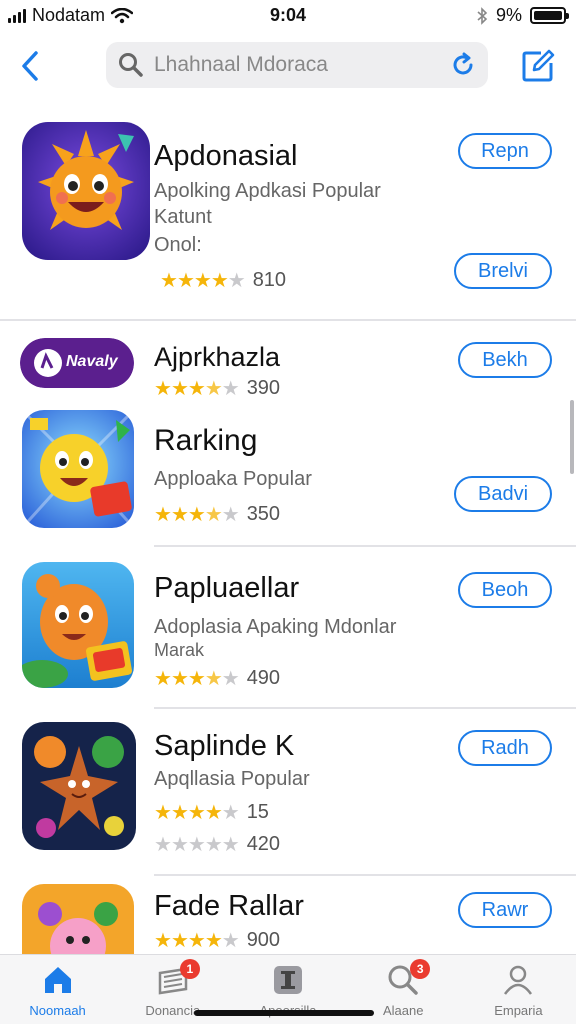  I want to click on star-rating: ★★★★★ 810, so click(223, 280).